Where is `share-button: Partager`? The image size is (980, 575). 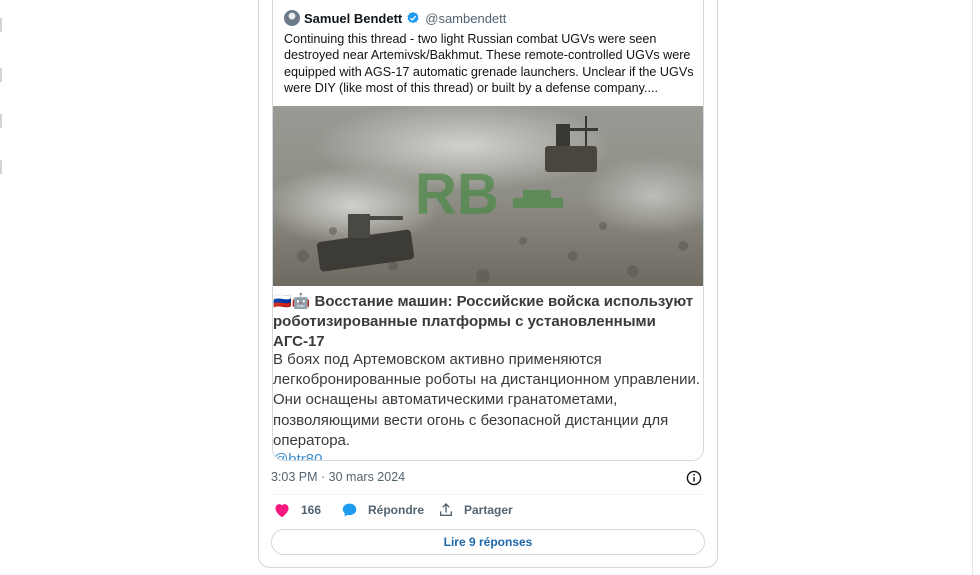 share-button: Partager is located at coordinates (475, 510).